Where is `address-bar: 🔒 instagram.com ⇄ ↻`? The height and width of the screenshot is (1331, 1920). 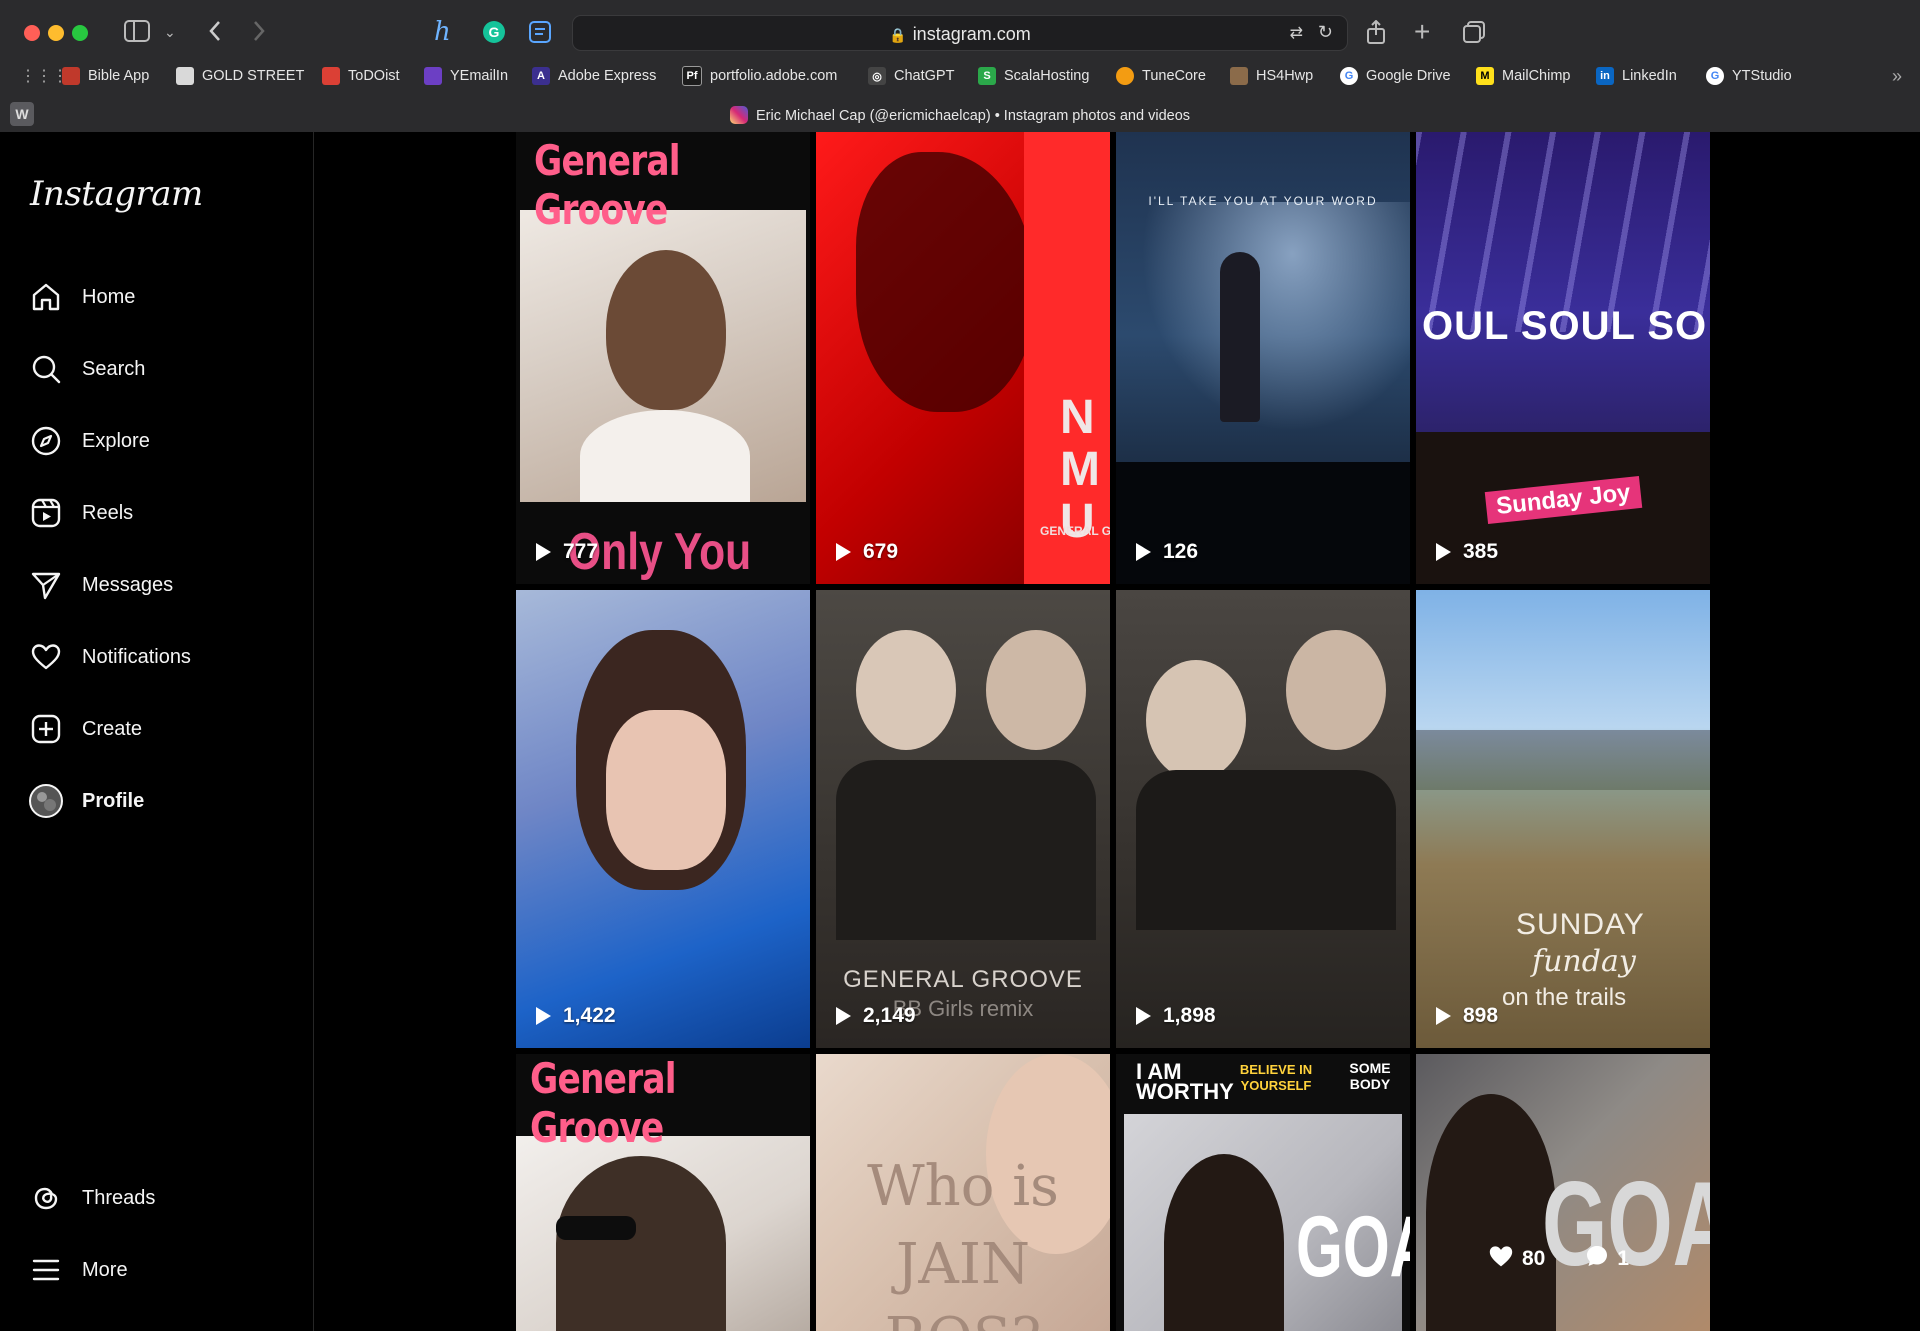 address-bar: 🔒 instagram.com ⇄ ↻ is located at coordinates (960, 33).